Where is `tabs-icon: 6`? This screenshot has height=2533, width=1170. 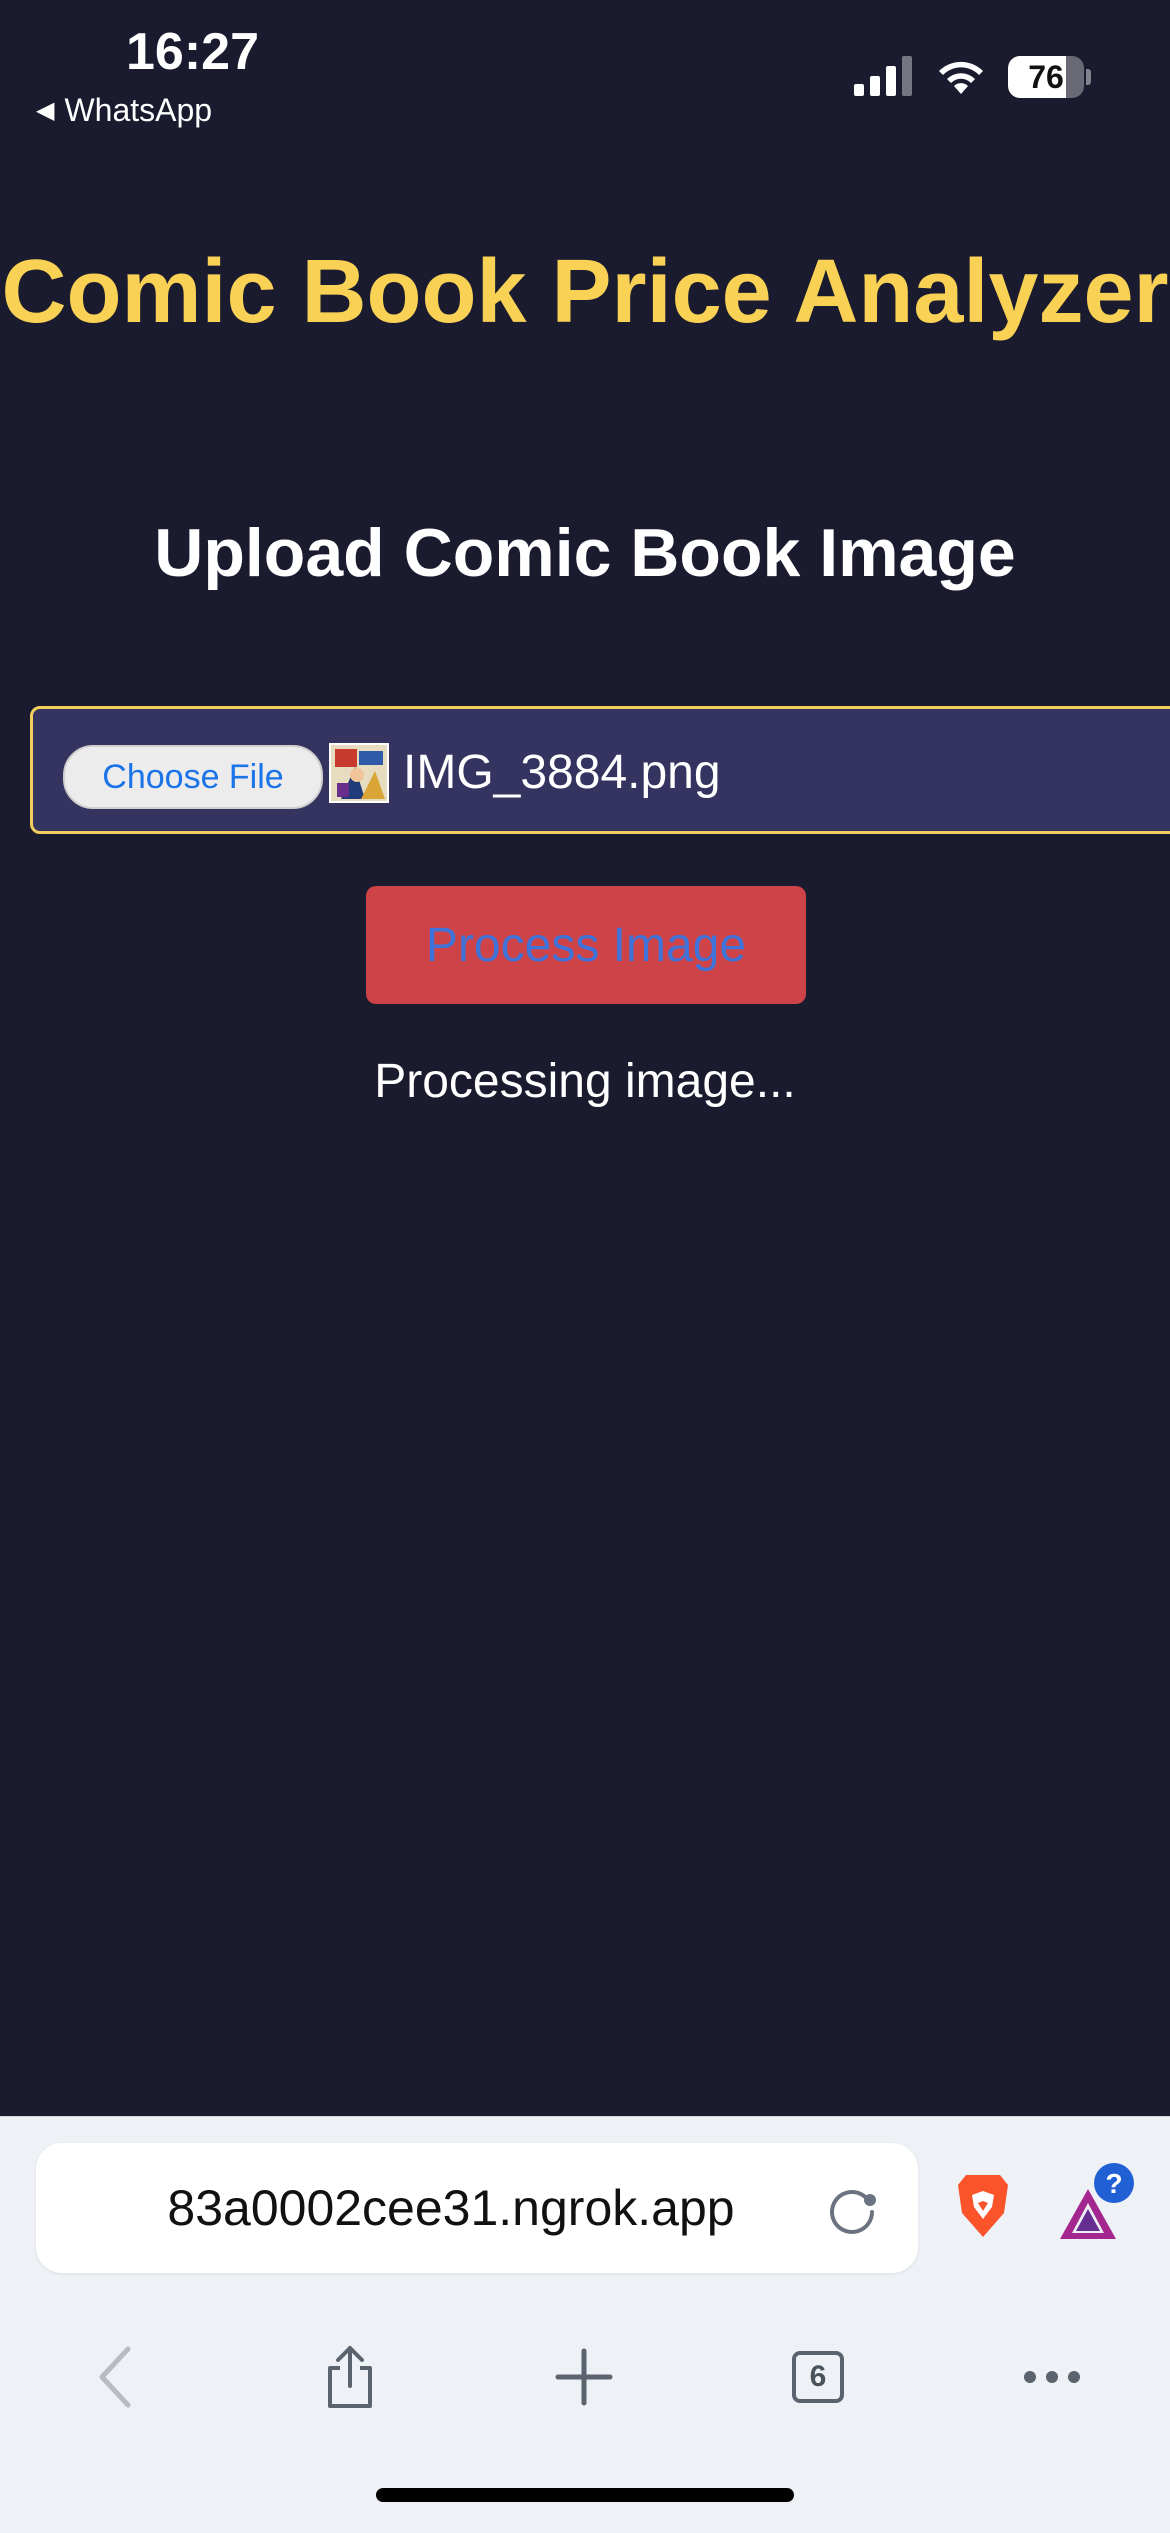
tabs-icon: 6 is located at coordinates (818, 2377).